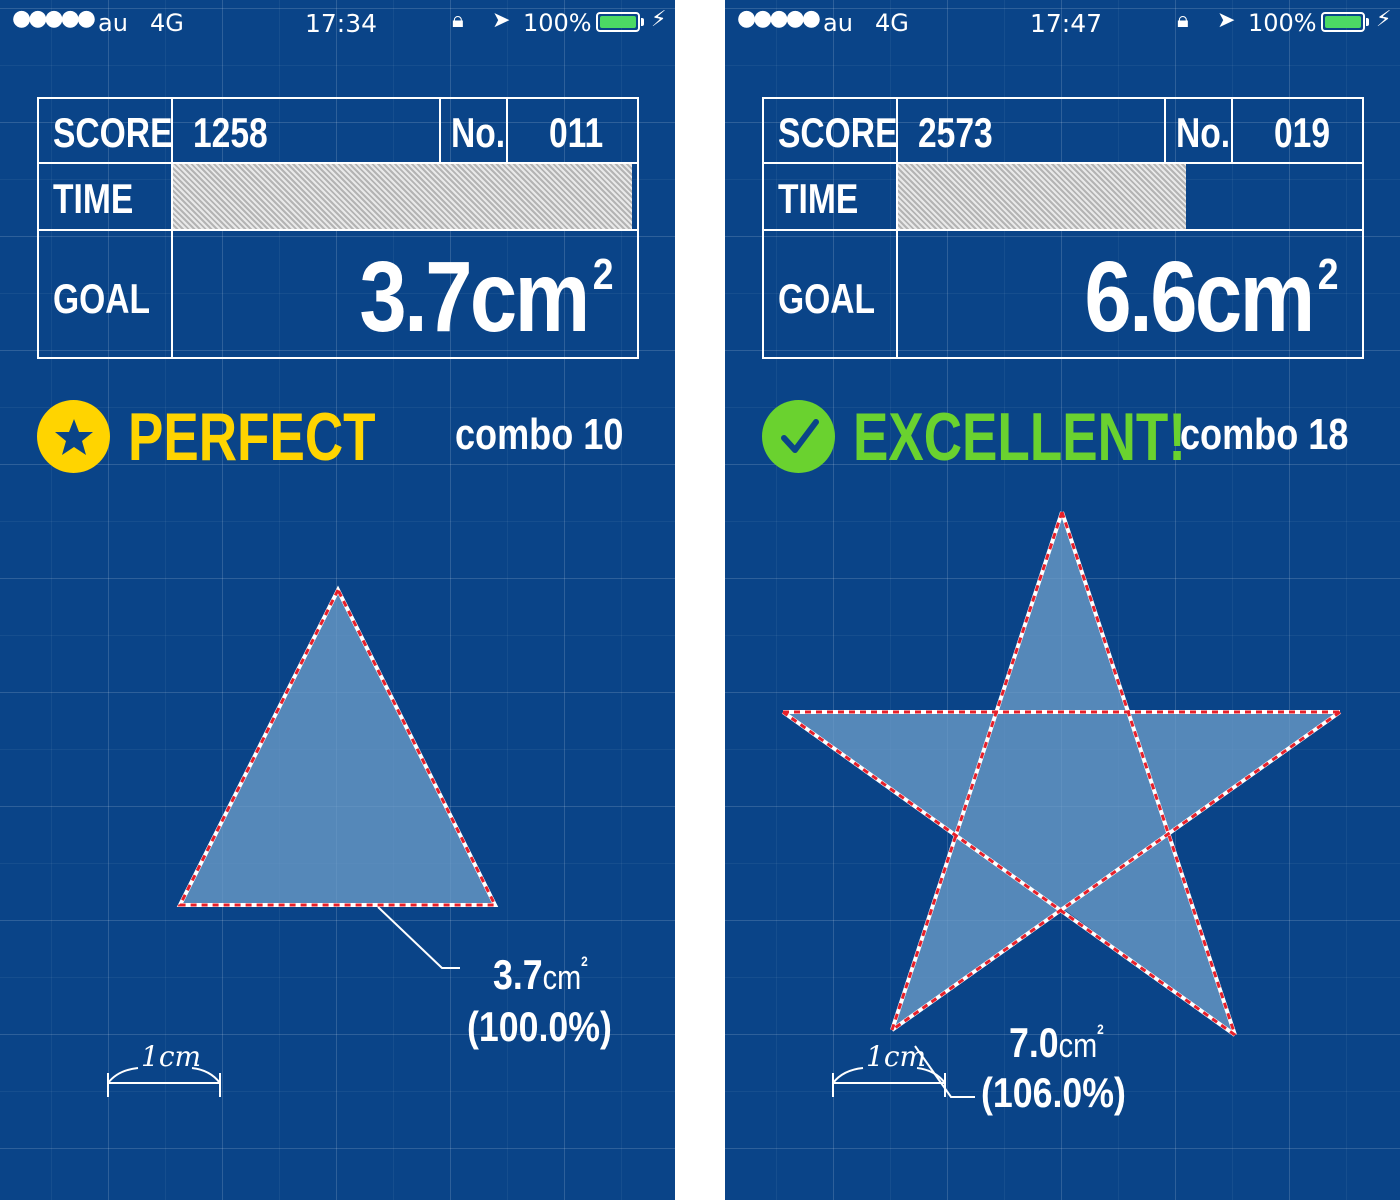  What do you see at coordinates (337, 747) in the screenshot?
I see `drawn-triangle` at bounding box center [337, 747].